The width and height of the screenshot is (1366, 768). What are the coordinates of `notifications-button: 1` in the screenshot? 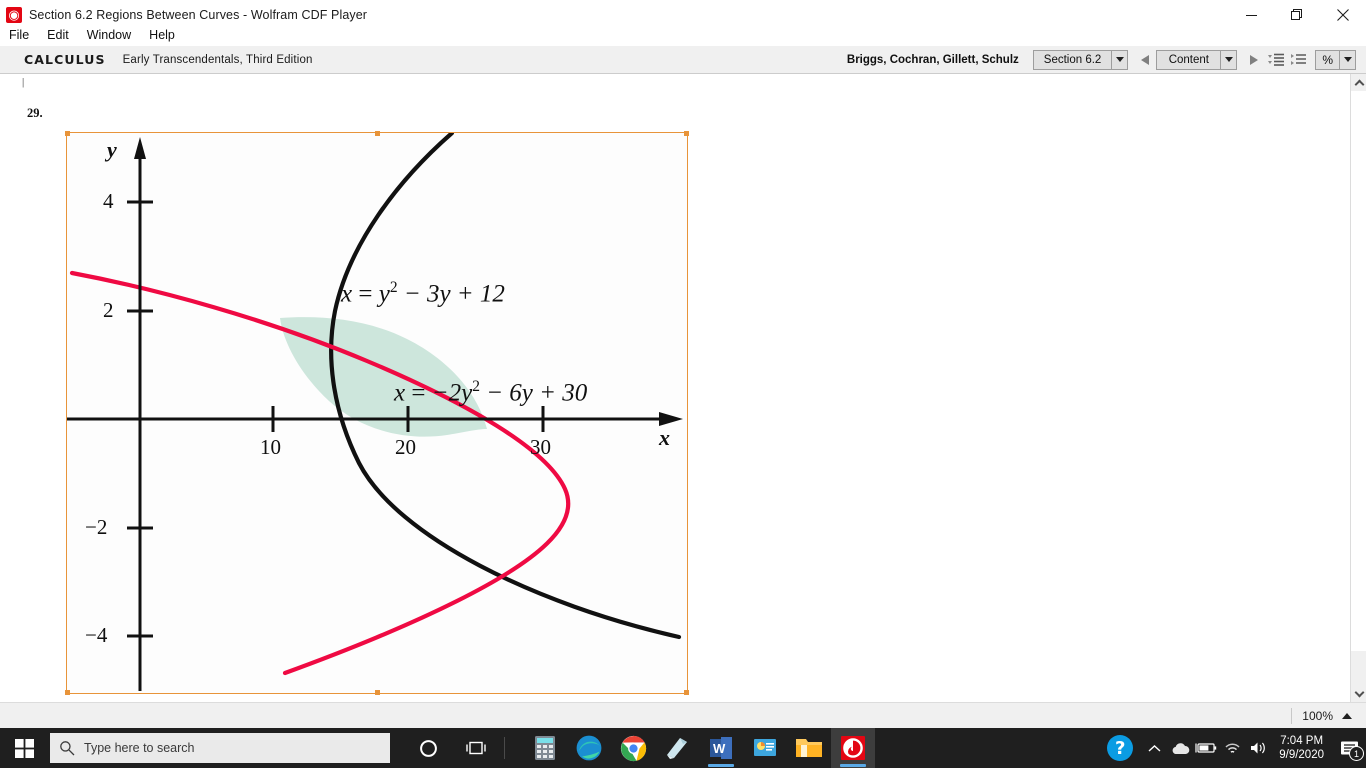 It's located at (1349, 748).